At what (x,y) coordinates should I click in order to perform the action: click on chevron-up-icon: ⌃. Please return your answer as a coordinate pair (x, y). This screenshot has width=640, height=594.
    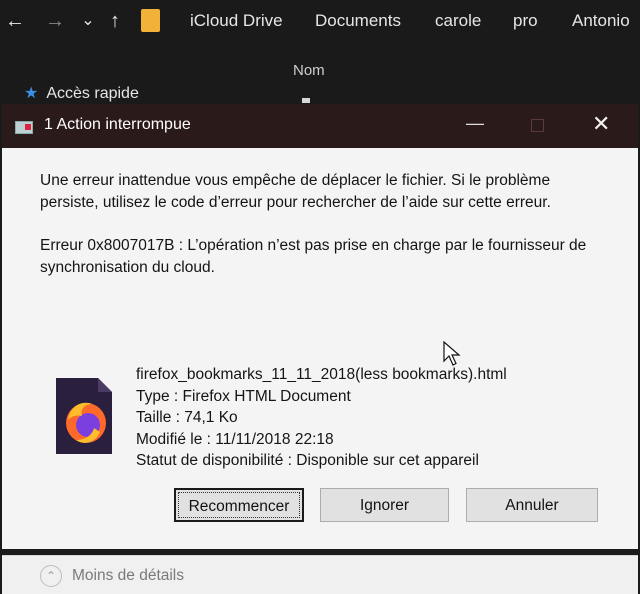
    Looking at the image, I should click on (51, 576).